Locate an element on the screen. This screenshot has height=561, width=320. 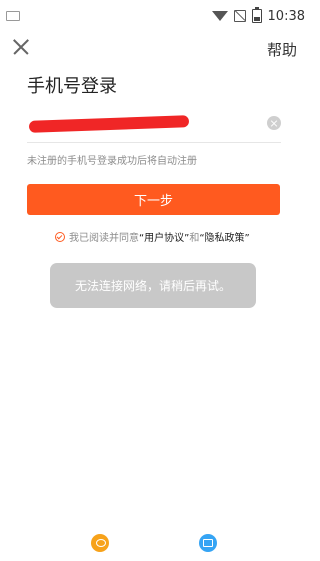
page-title: 手机号登录 is located at coordinates (72, 86).